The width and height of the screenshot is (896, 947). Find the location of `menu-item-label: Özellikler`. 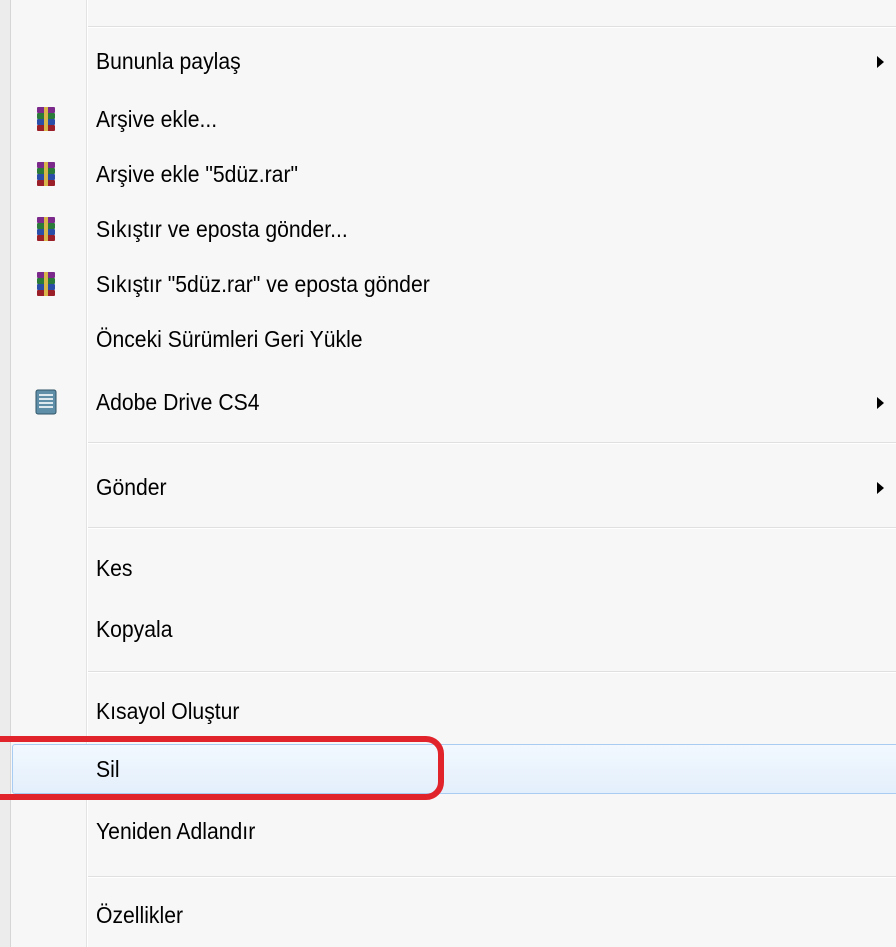

menu-item-label: Özellikler is located at coordinates (140, 915).